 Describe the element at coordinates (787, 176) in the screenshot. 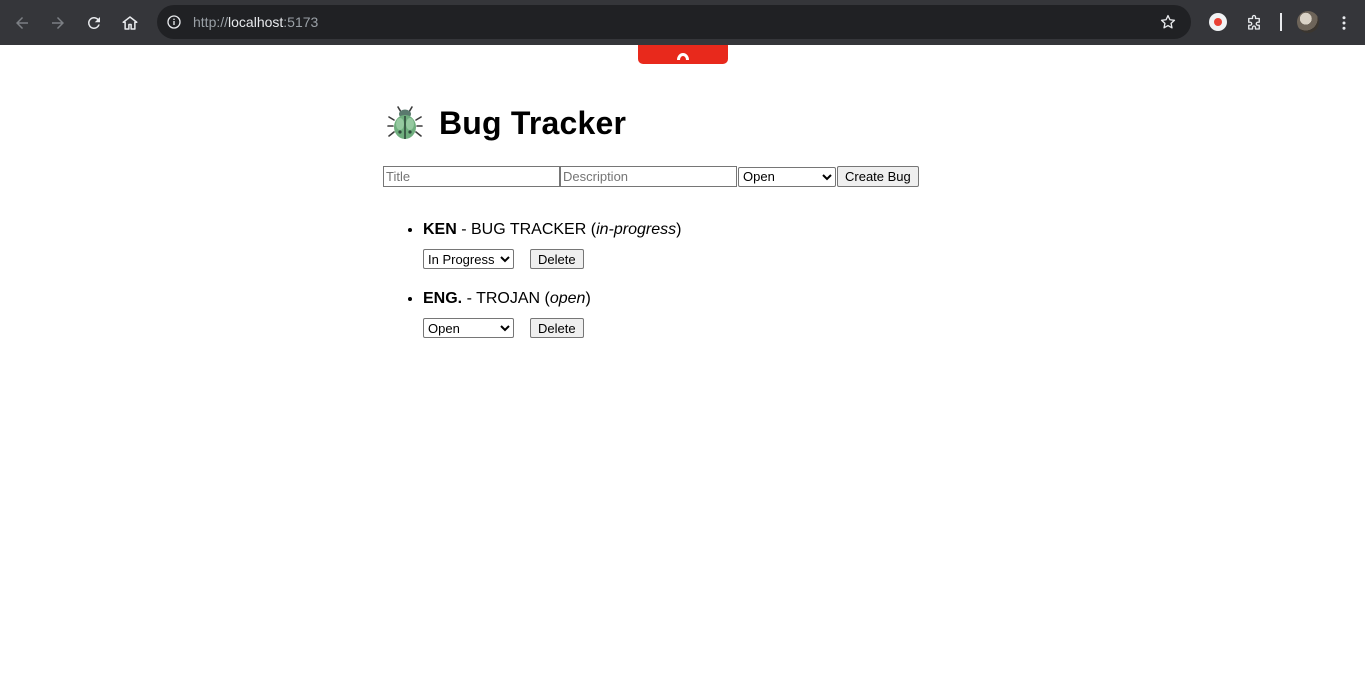

I see `status-select: Open In Progress Closed` at that location.